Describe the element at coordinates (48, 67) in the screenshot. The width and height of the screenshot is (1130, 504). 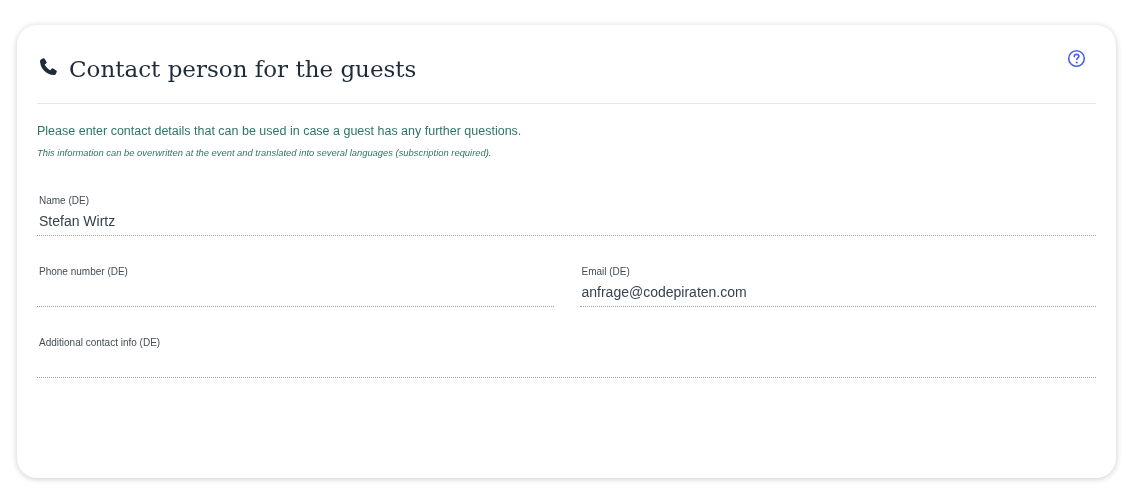
I see `phone-icon` at that location.